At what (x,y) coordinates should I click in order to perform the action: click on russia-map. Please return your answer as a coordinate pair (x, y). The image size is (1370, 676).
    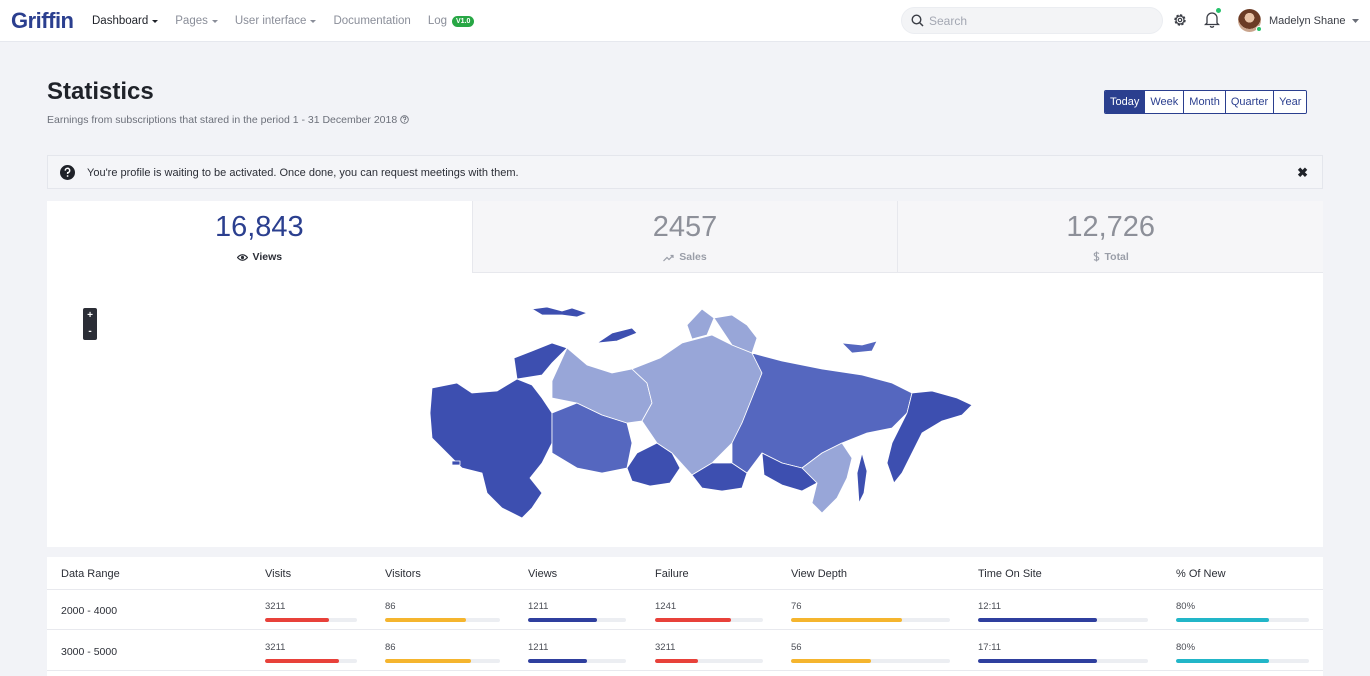
    Looking at the image, I should click on (687, 413).